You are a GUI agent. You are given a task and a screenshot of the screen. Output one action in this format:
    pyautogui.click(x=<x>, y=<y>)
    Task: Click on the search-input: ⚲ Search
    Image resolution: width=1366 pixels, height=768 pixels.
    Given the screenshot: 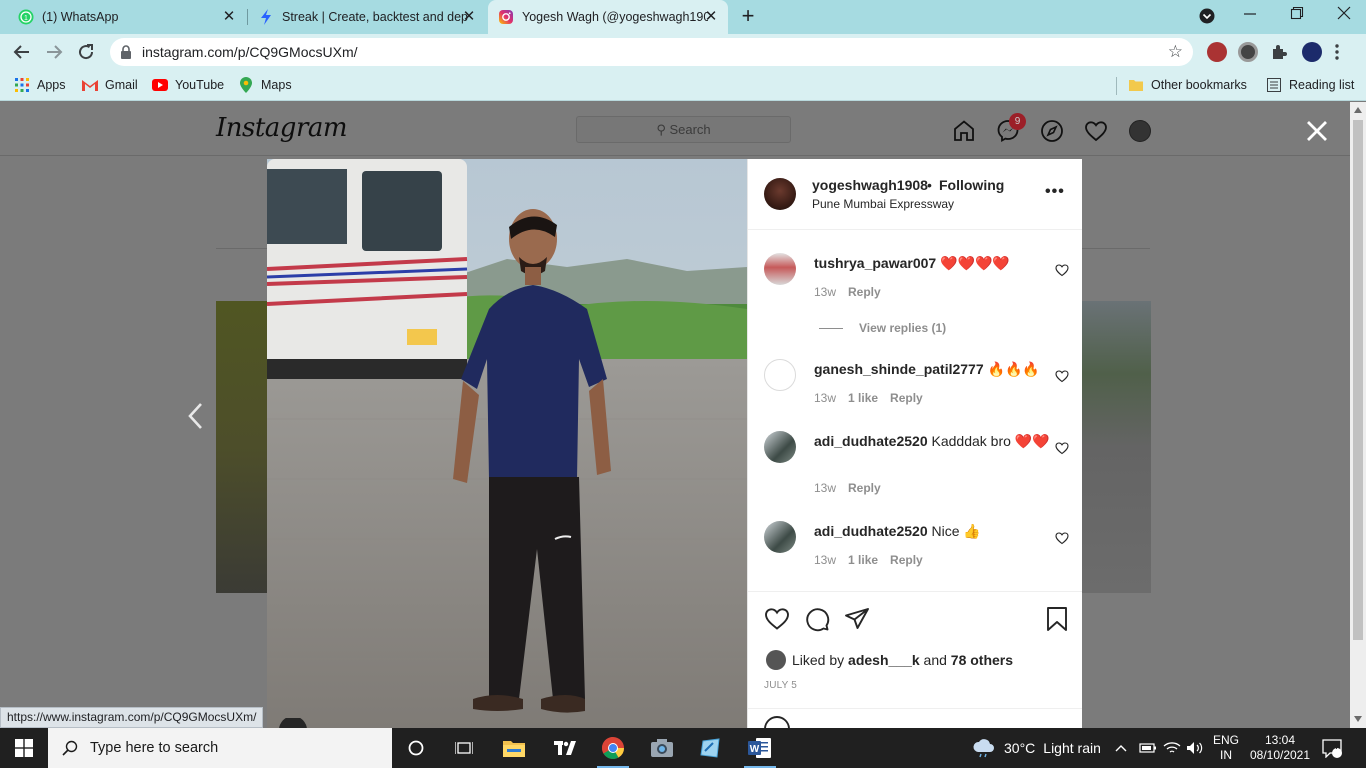 What is the action you would take?
    pyautogui.click(x=683, y=129)
    